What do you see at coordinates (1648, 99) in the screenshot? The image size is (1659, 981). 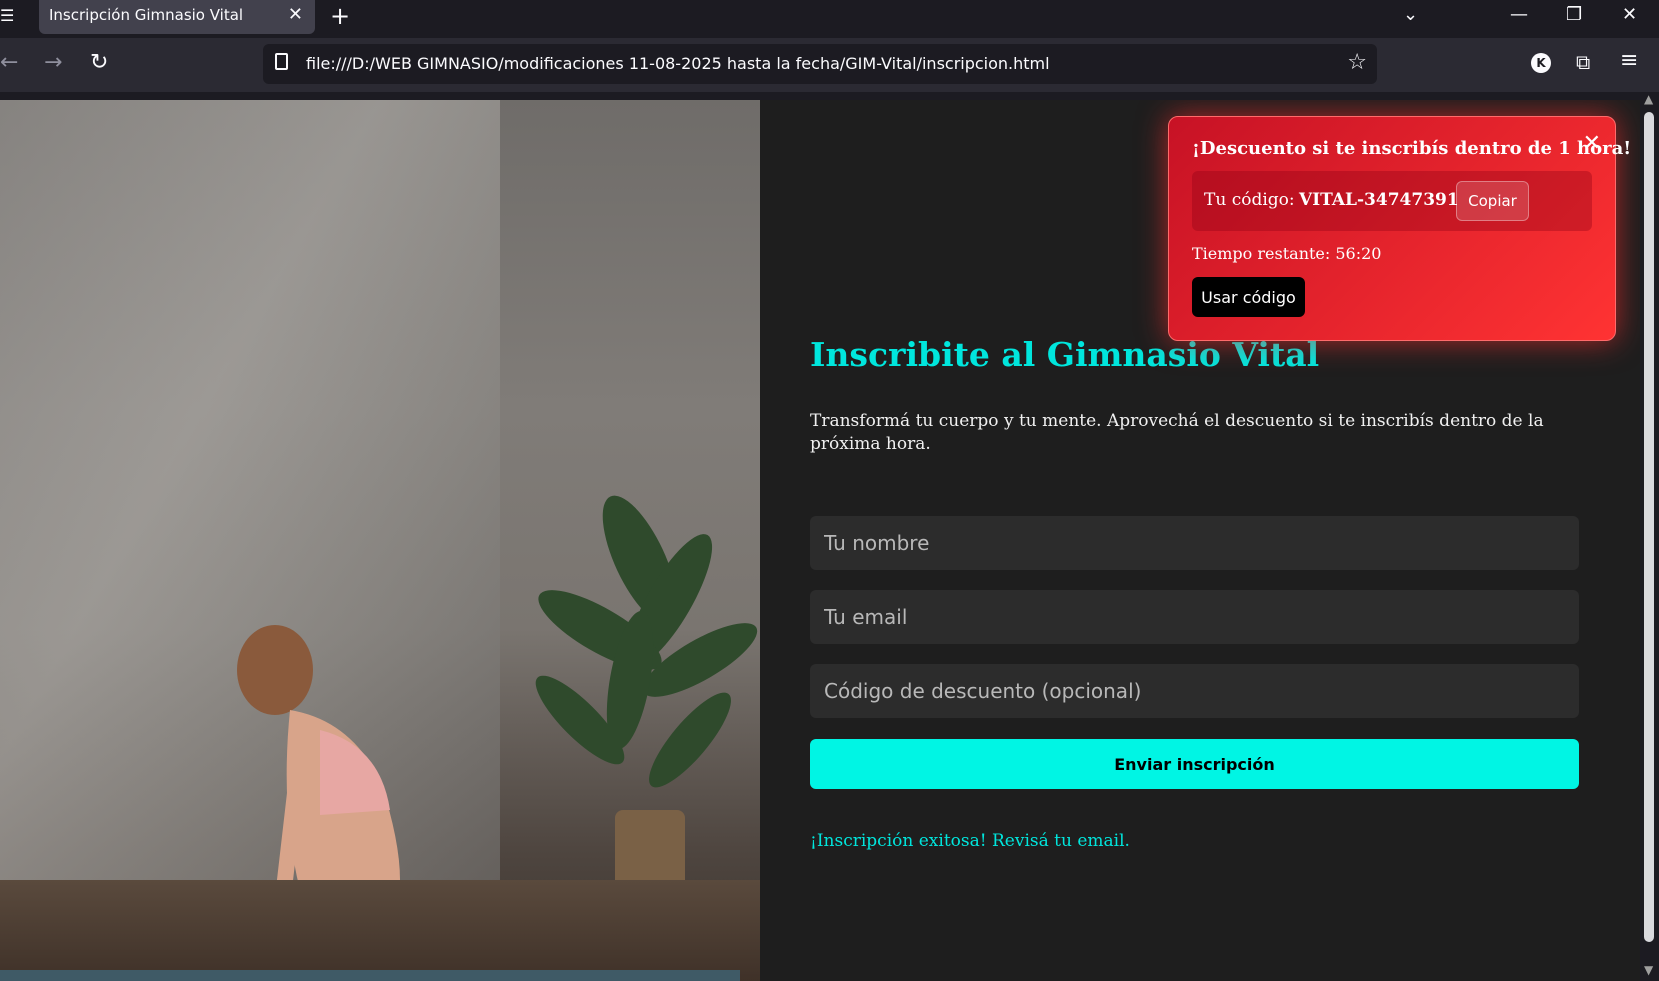 I see `scroll-up-icon: ▲` at bounding box center [1648, 99].